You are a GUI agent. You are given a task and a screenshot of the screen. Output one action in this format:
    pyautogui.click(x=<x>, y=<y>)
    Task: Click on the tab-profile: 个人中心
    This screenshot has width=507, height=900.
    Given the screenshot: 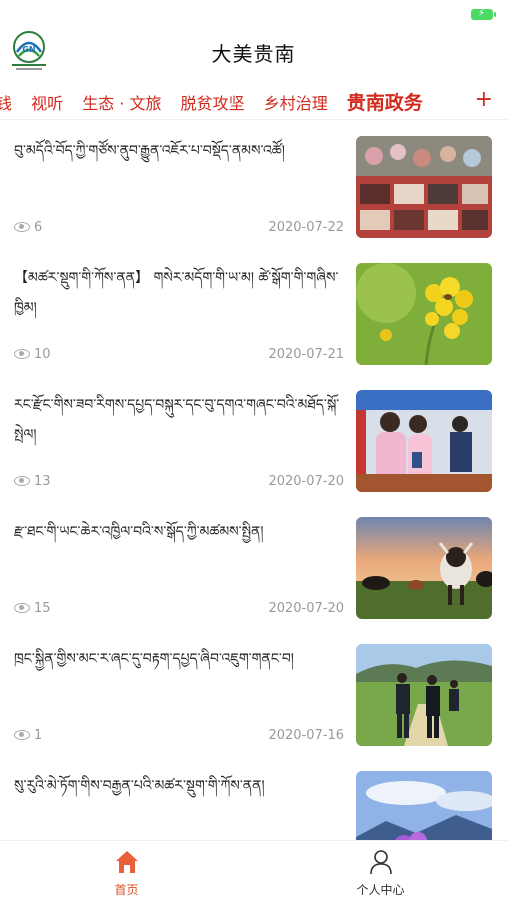 What is the action you would take?
    pyautogui.click(x=380, y=870)
    